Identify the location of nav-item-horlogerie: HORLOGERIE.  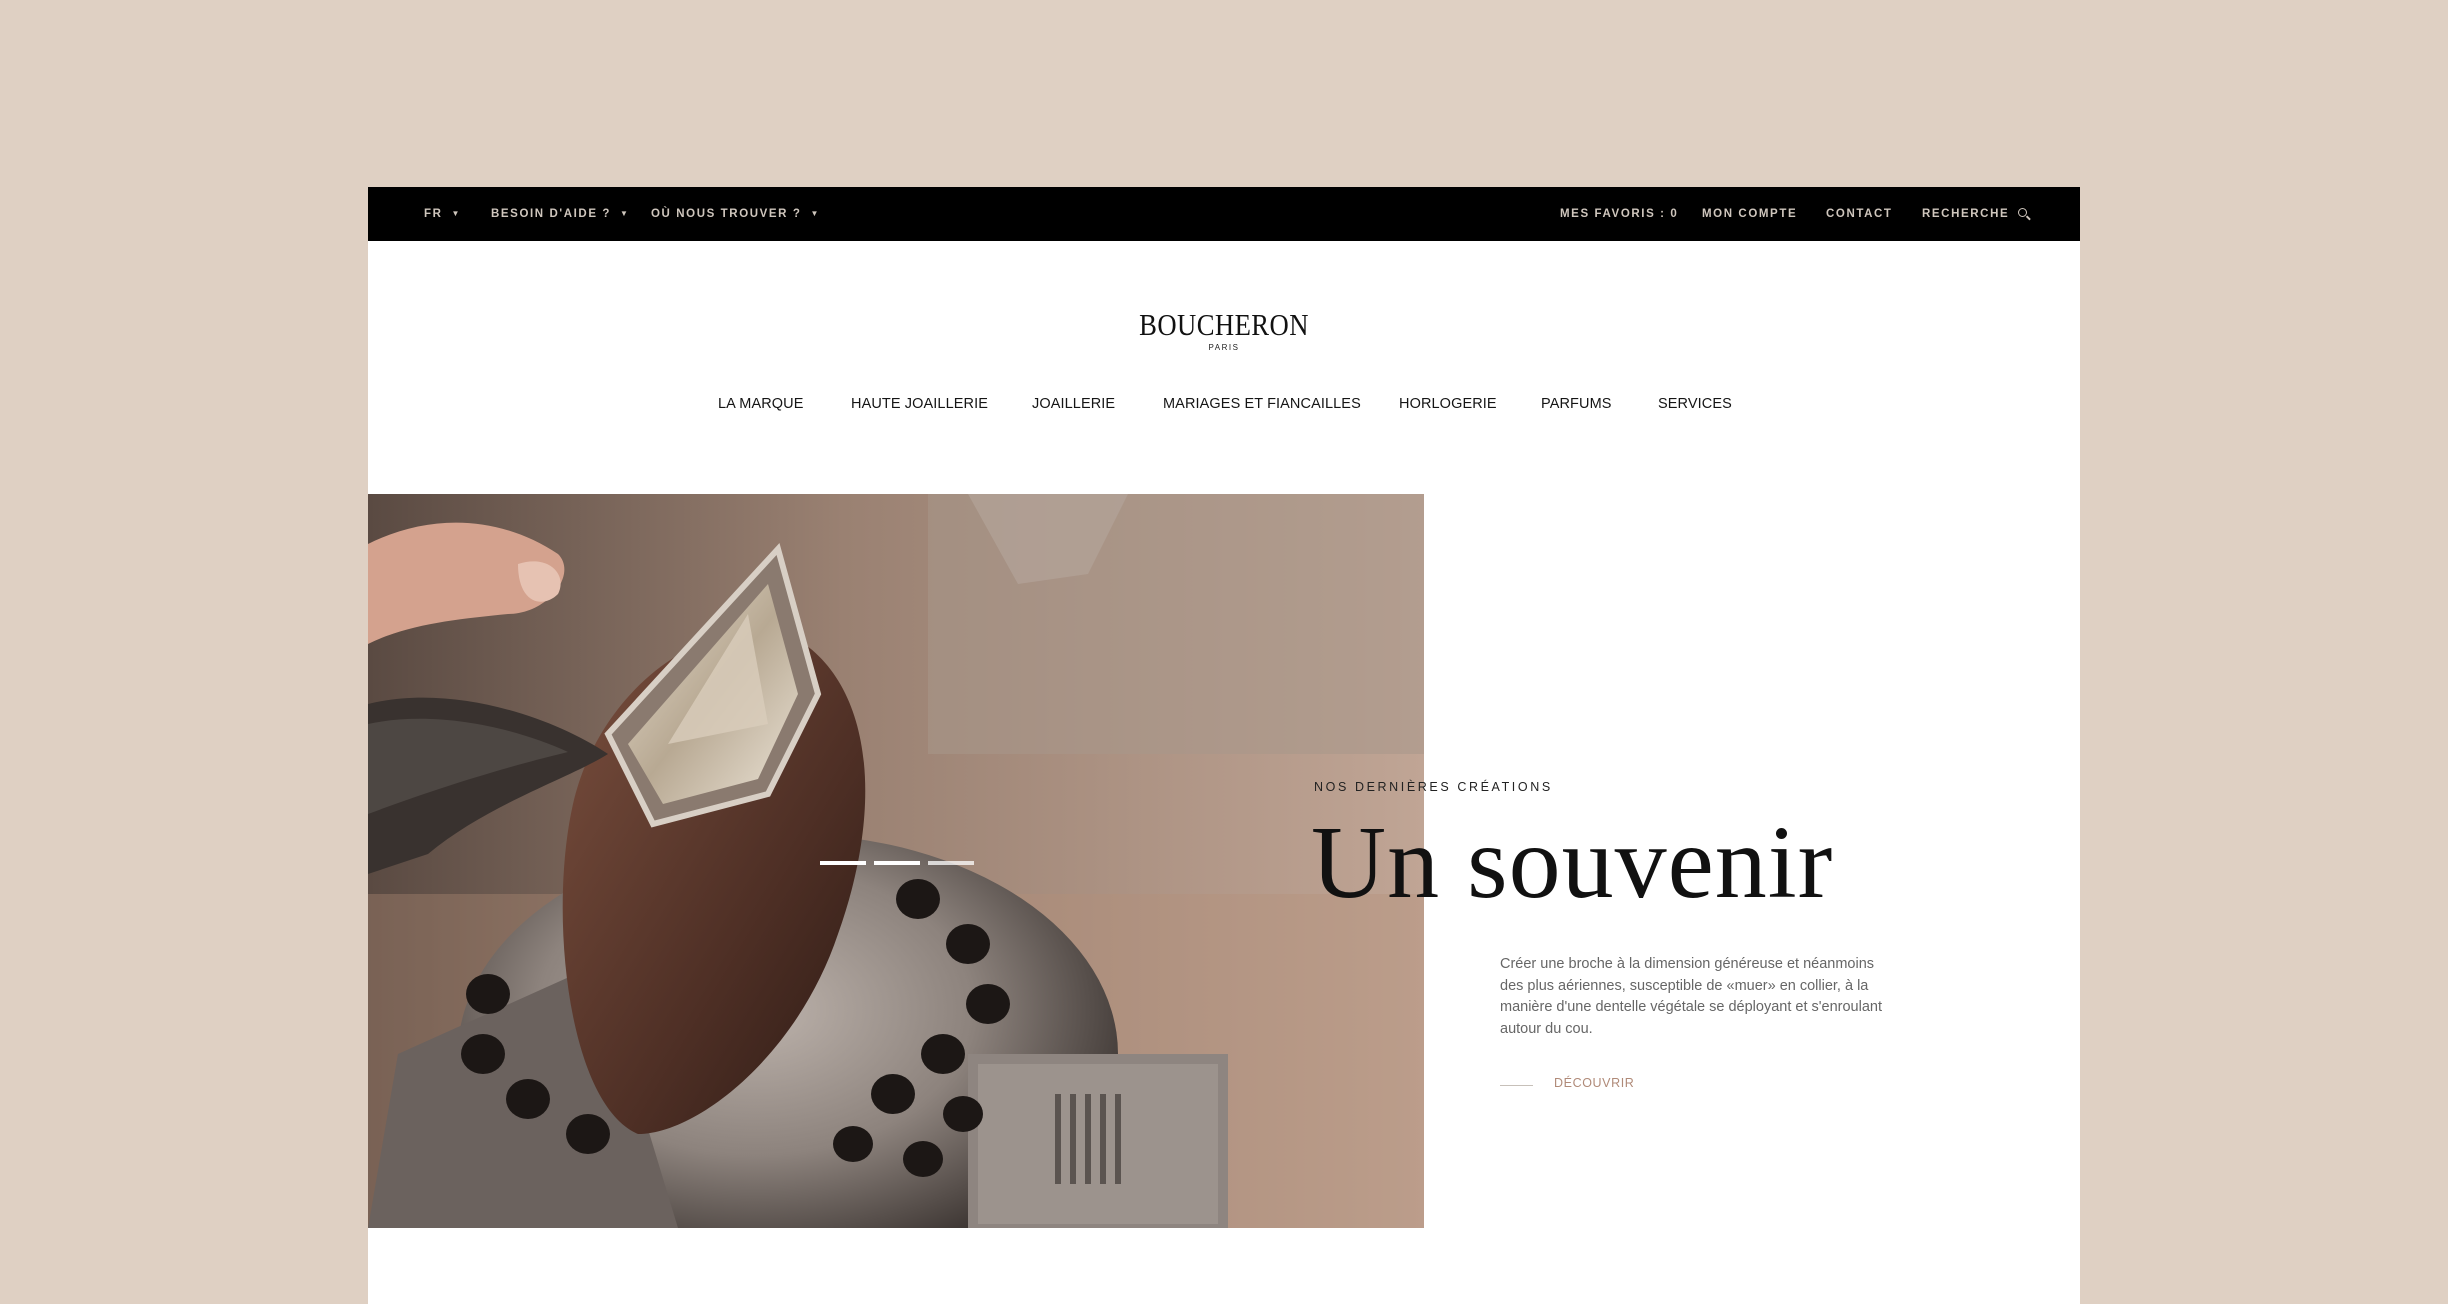
(1448, 404).